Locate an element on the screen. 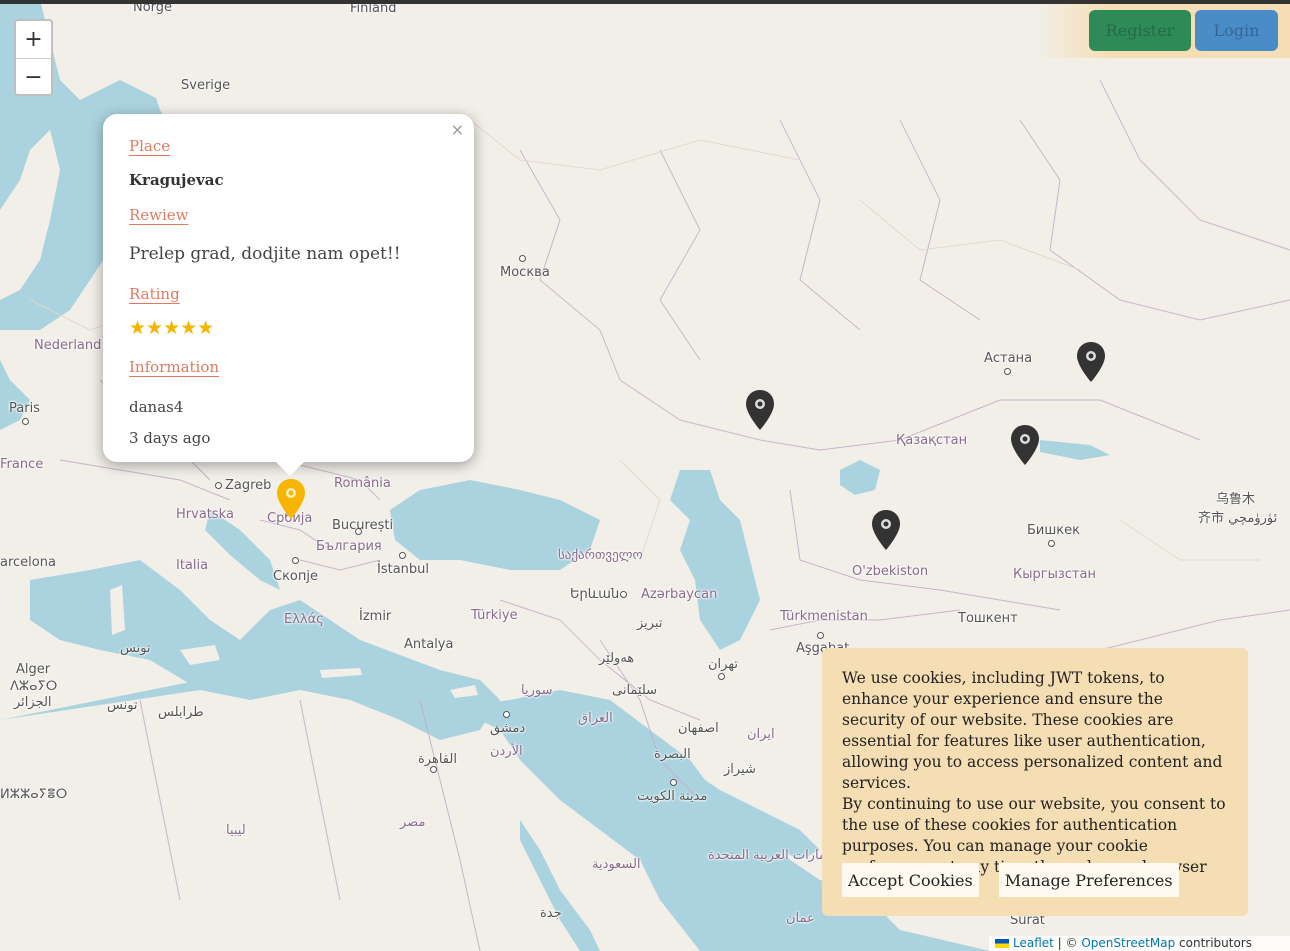  map-label-libya: ليبيا is located at coordinates (236, 830).